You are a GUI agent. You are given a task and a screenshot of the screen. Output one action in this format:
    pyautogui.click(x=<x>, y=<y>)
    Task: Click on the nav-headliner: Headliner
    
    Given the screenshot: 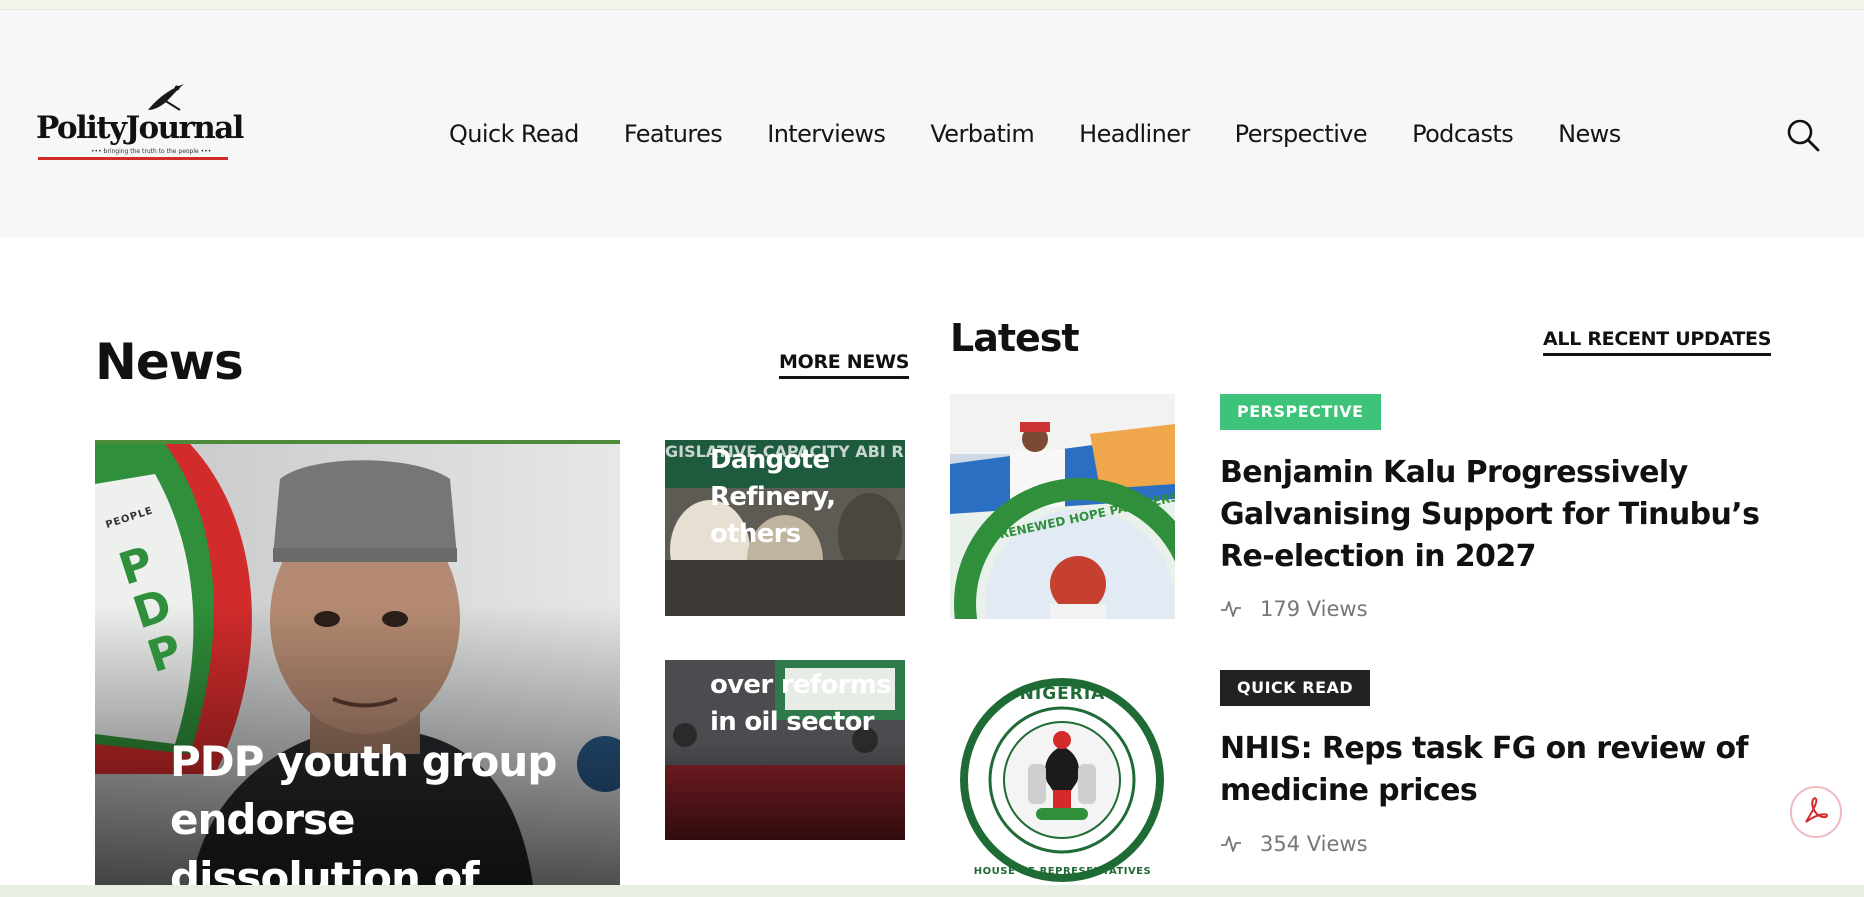 What is the action you would take?
    pyautogui.click(x=1134, y=134)
    